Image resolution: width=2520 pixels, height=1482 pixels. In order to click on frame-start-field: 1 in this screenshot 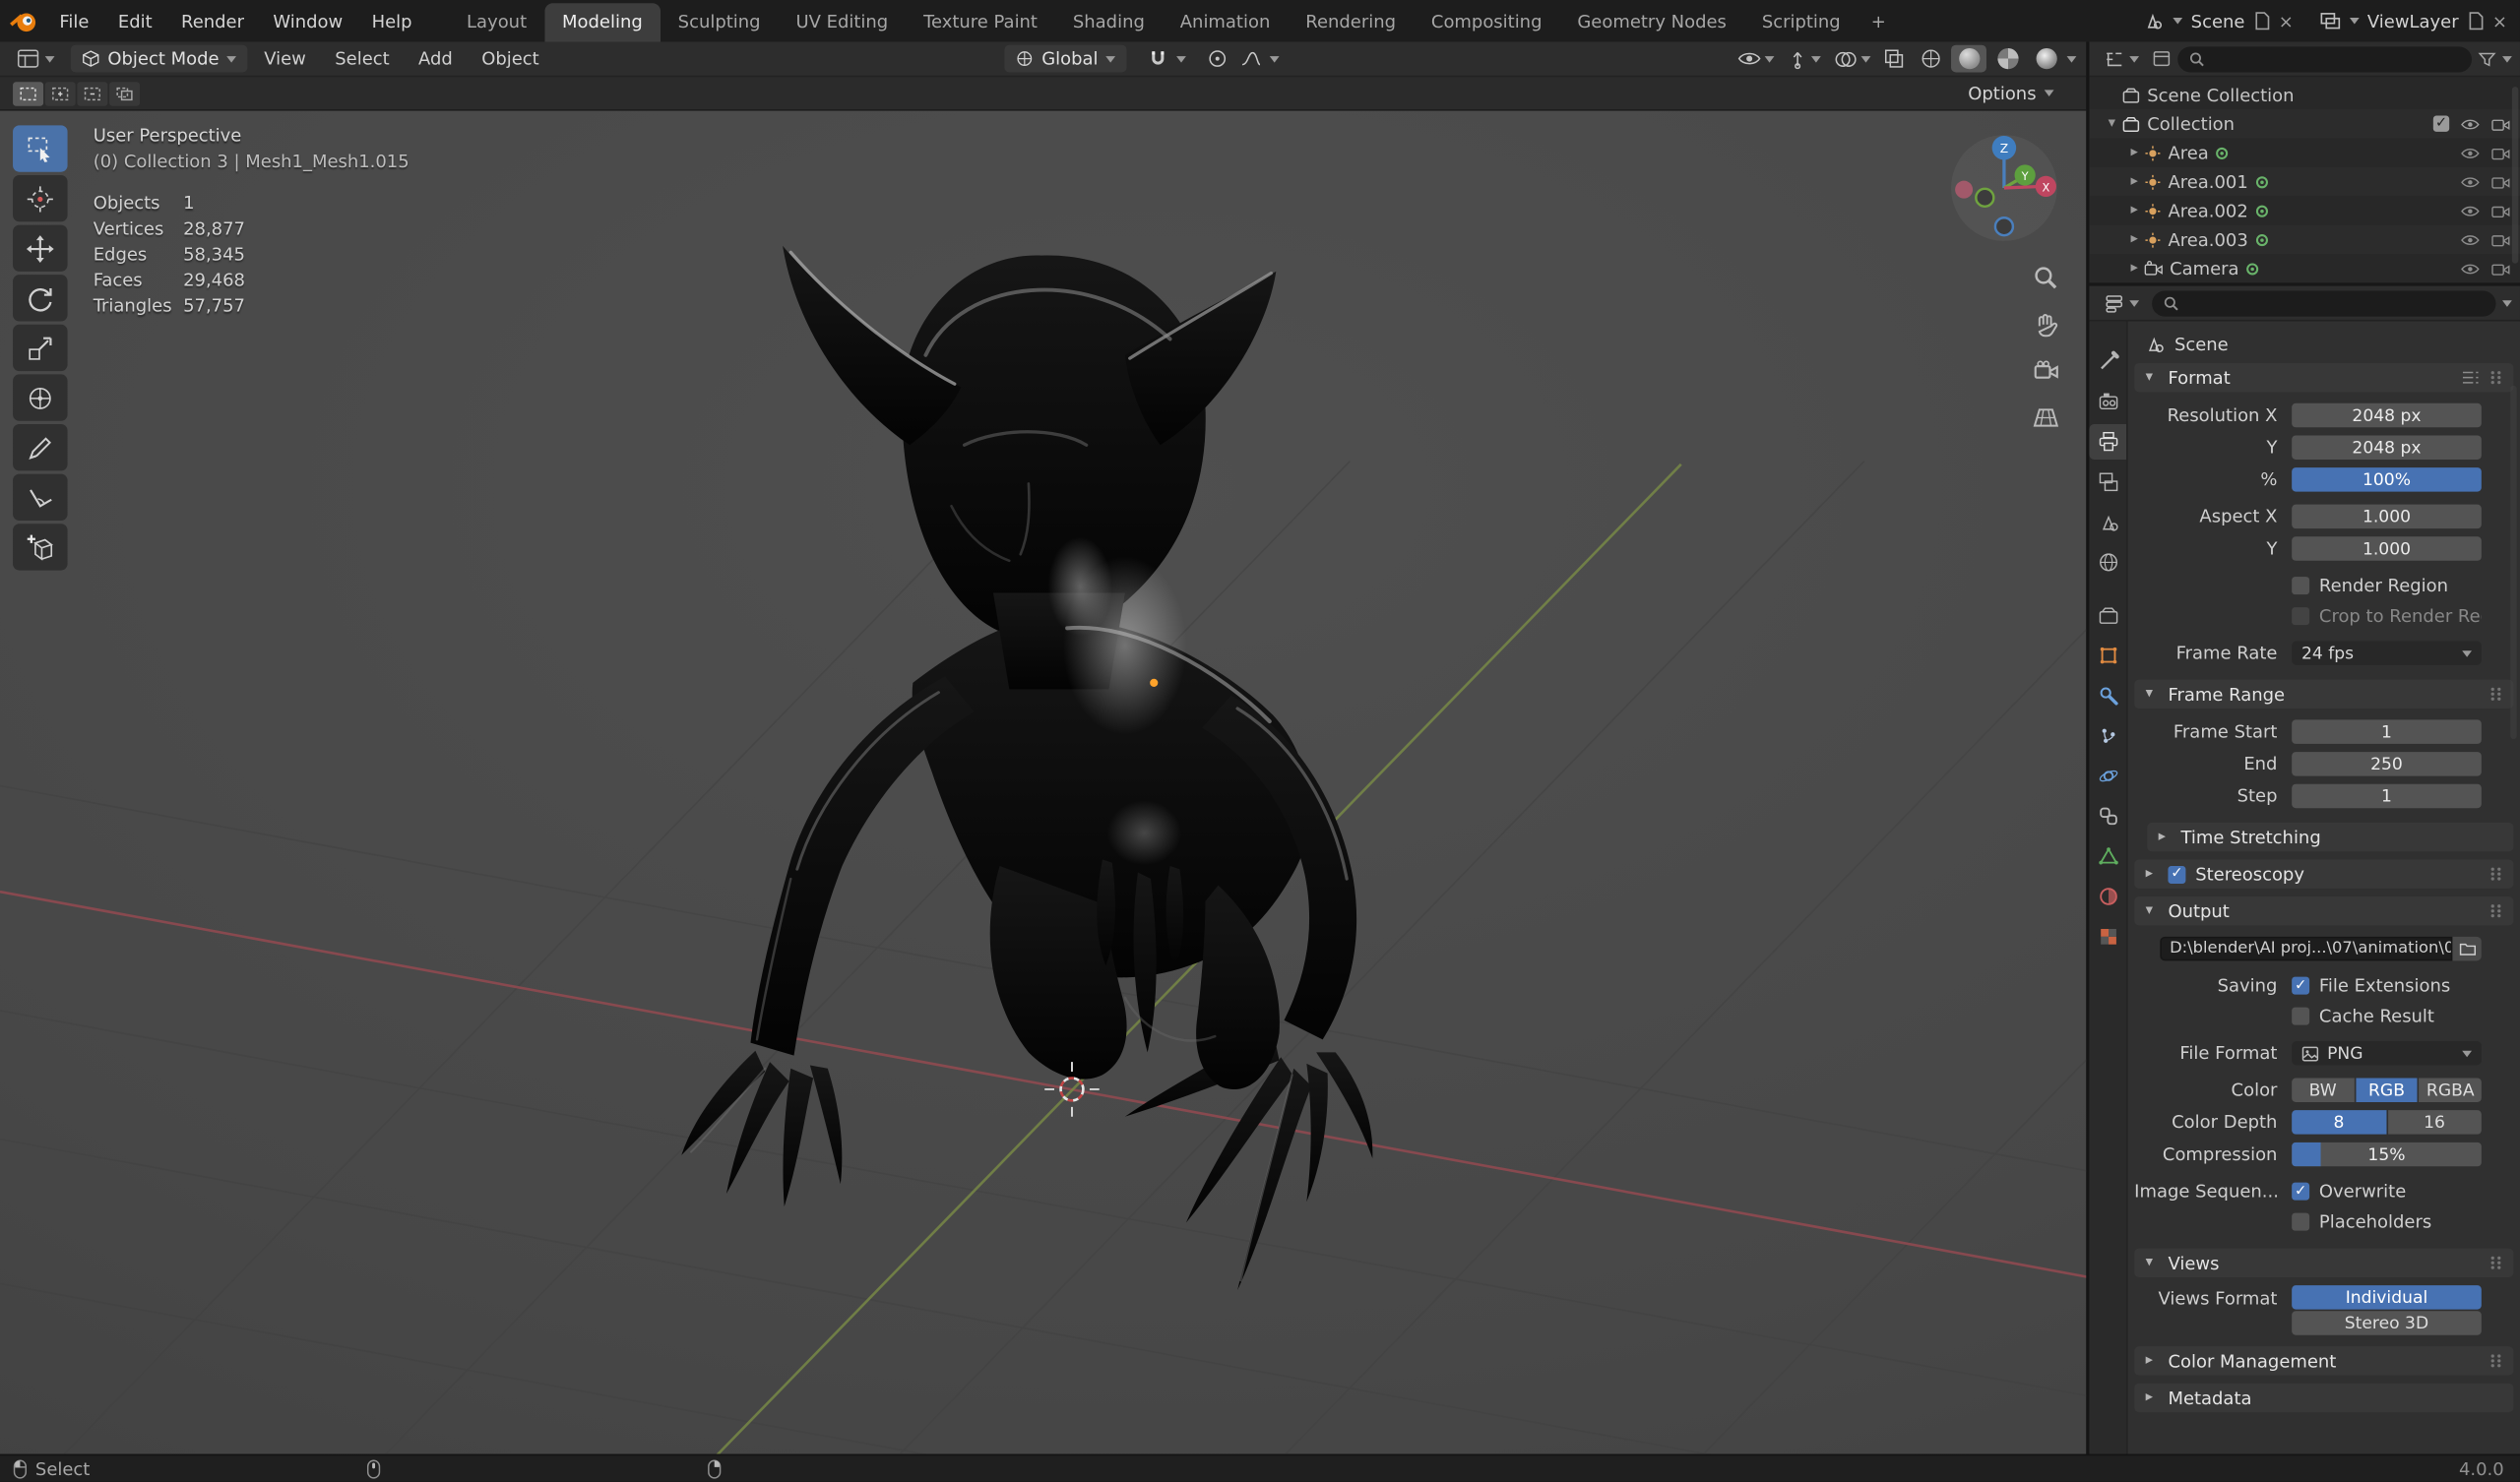, I will do `click(2387, 731)`.